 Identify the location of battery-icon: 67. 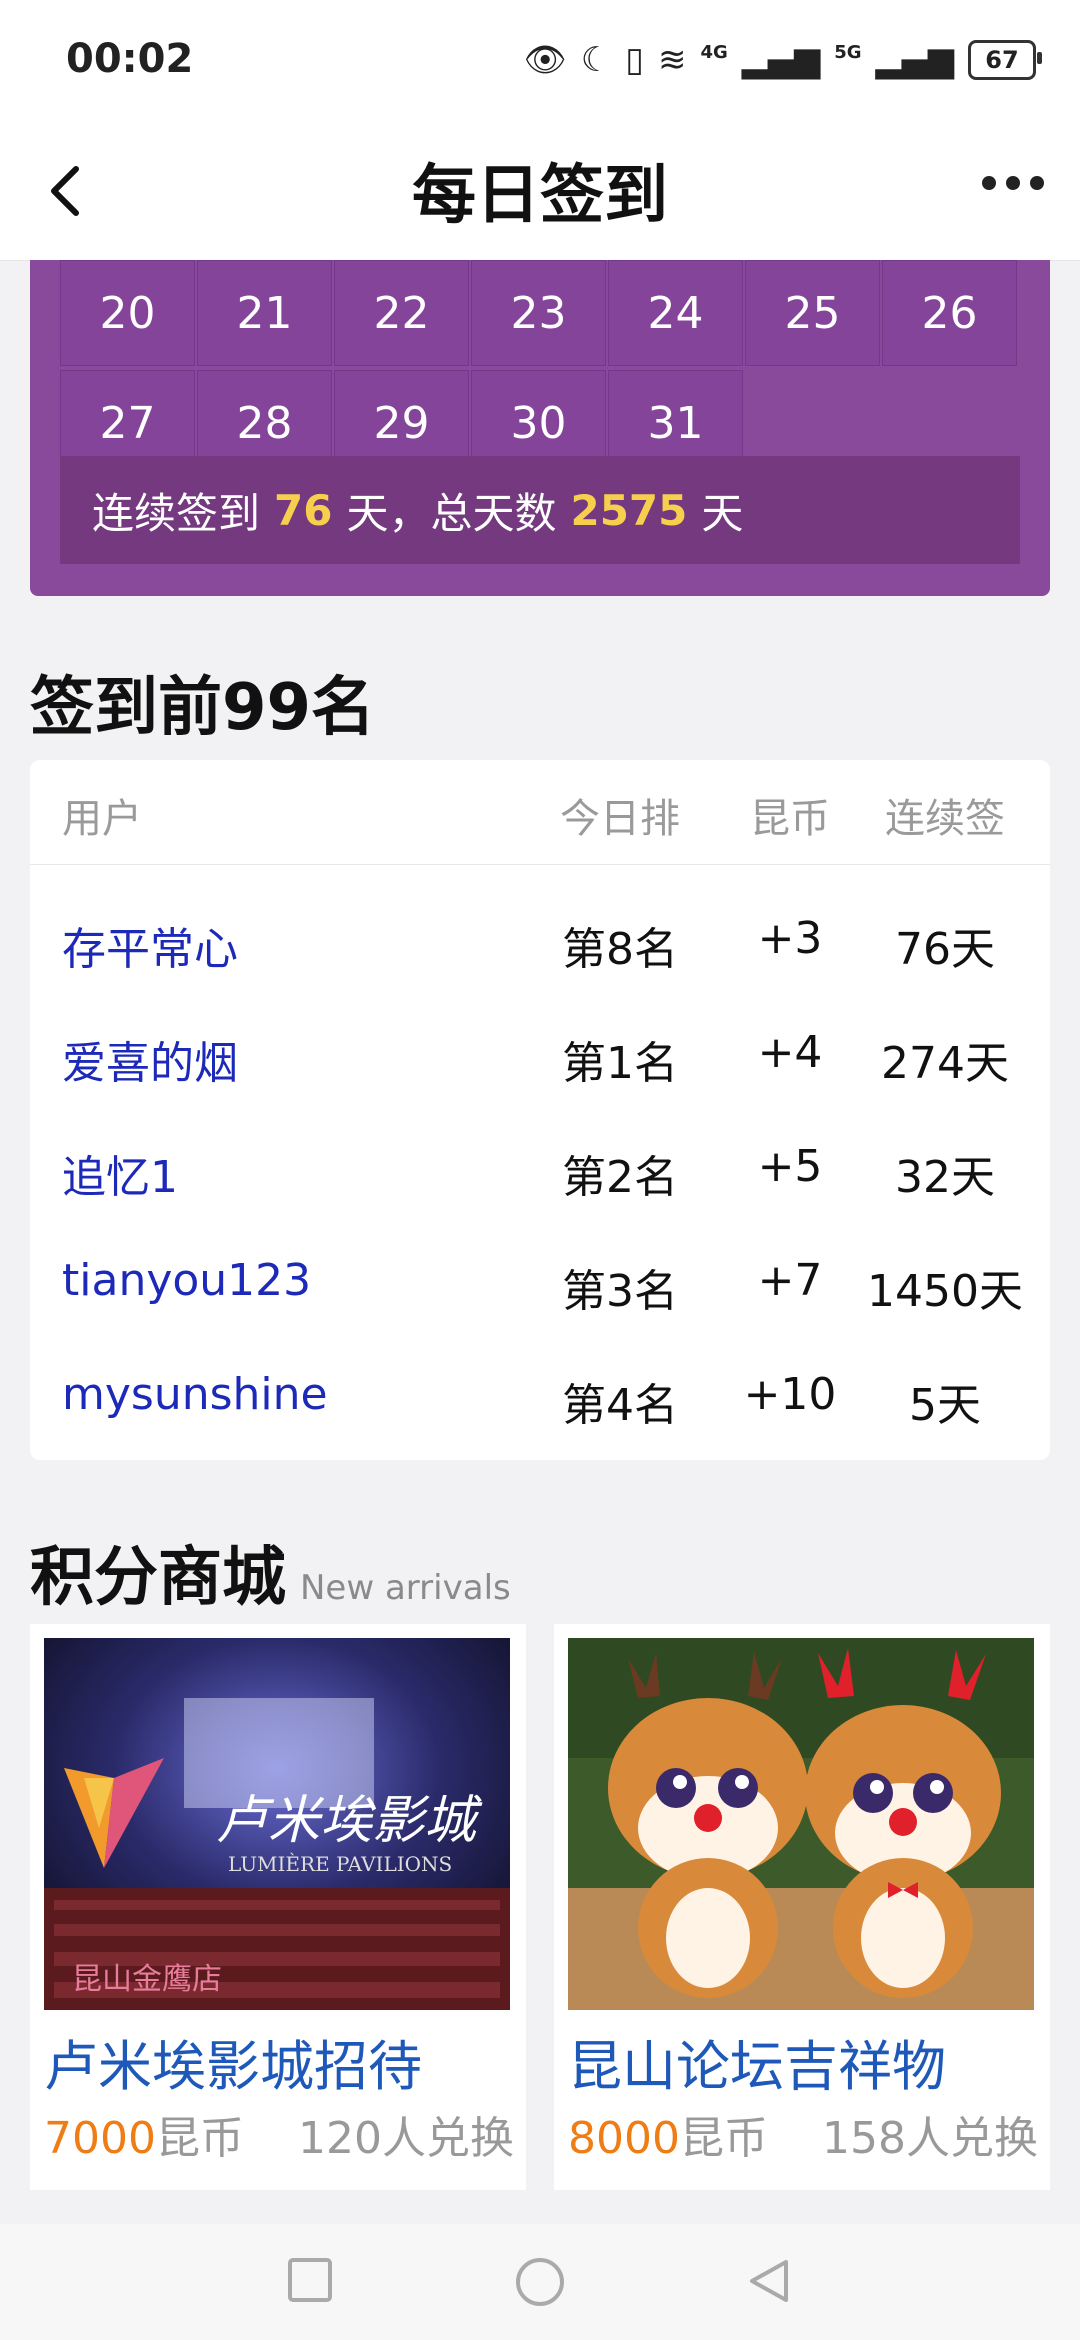
(1005, 60).